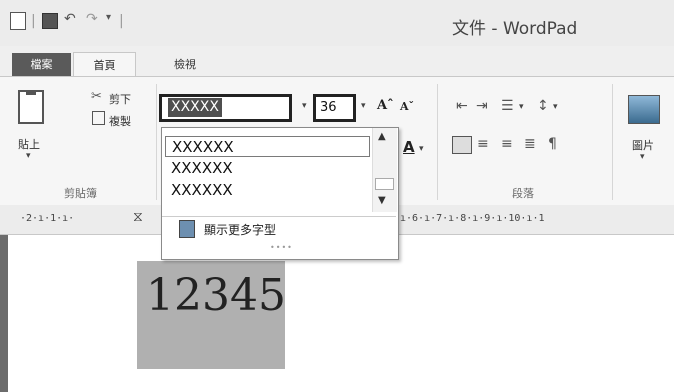 The width and height of the screenshot is (674, 392). What do you see at coordinates (240, 229) in the screenshot?
I see `more-fonts-link: 顯示更多字型` at bounding box center [240, 229].